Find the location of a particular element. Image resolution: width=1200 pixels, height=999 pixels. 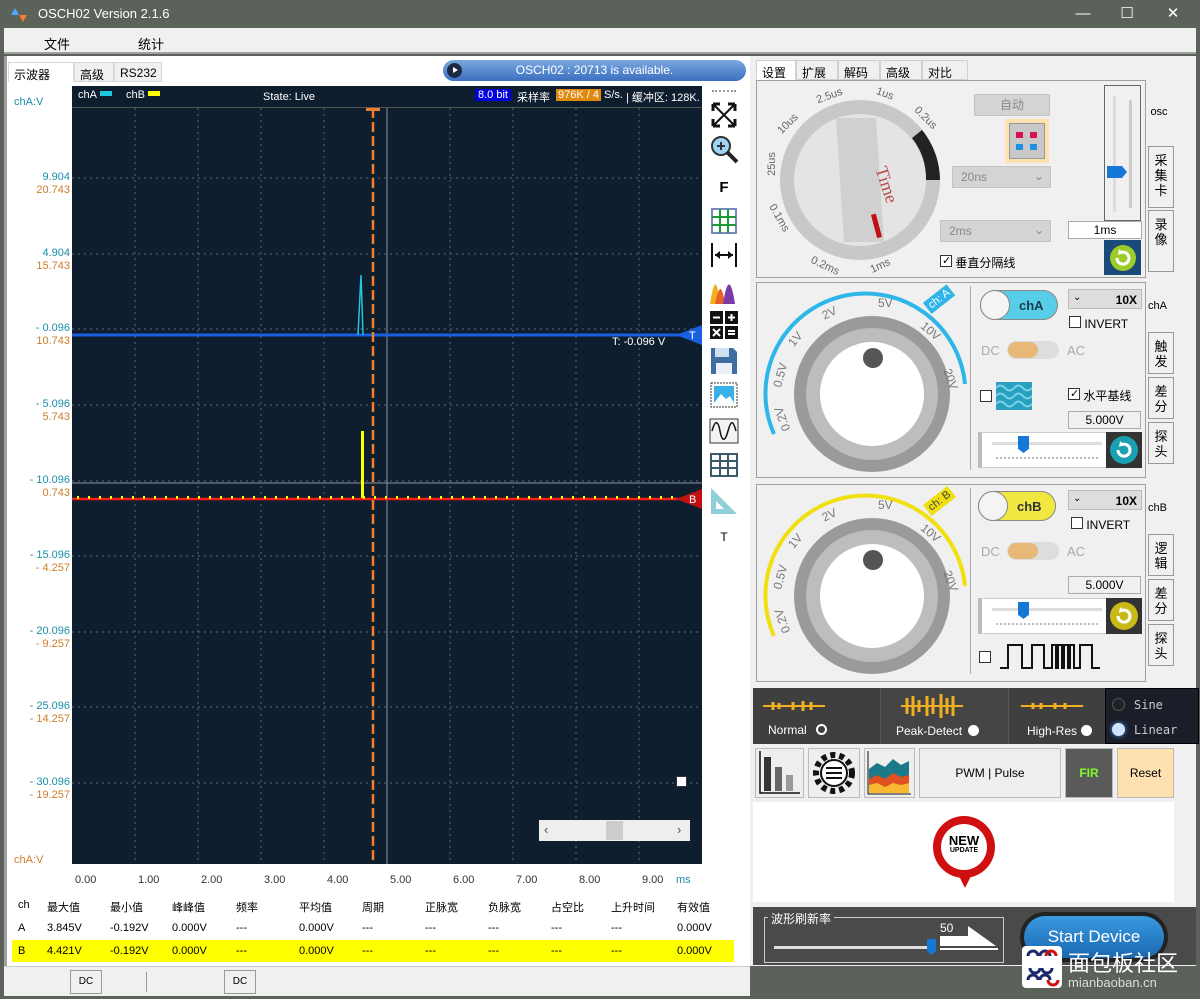

y-tick-b: 5.743 is located at coordinates (56, 417).